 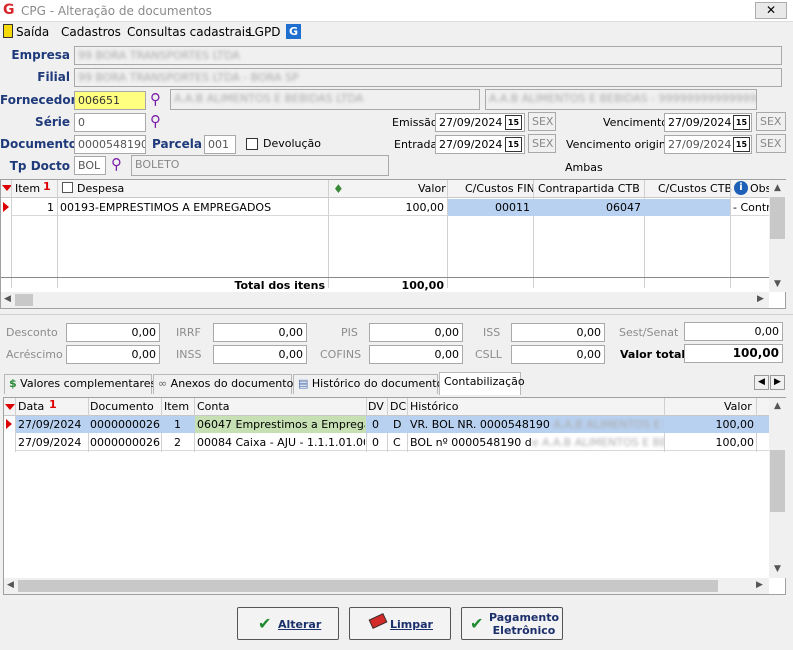 I want to click on ledger-row2-data: 27/09/2024, so click(x=50, y=442).